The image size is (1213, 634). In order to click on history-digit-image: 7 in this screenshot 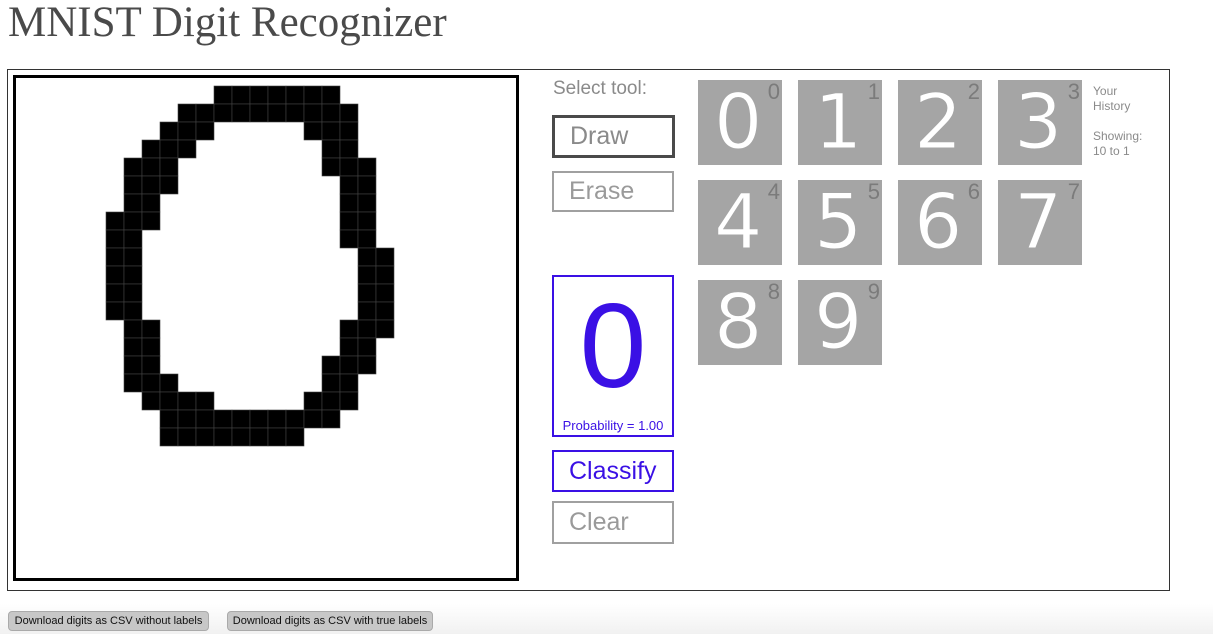, I will do `click(1038, 222)`.